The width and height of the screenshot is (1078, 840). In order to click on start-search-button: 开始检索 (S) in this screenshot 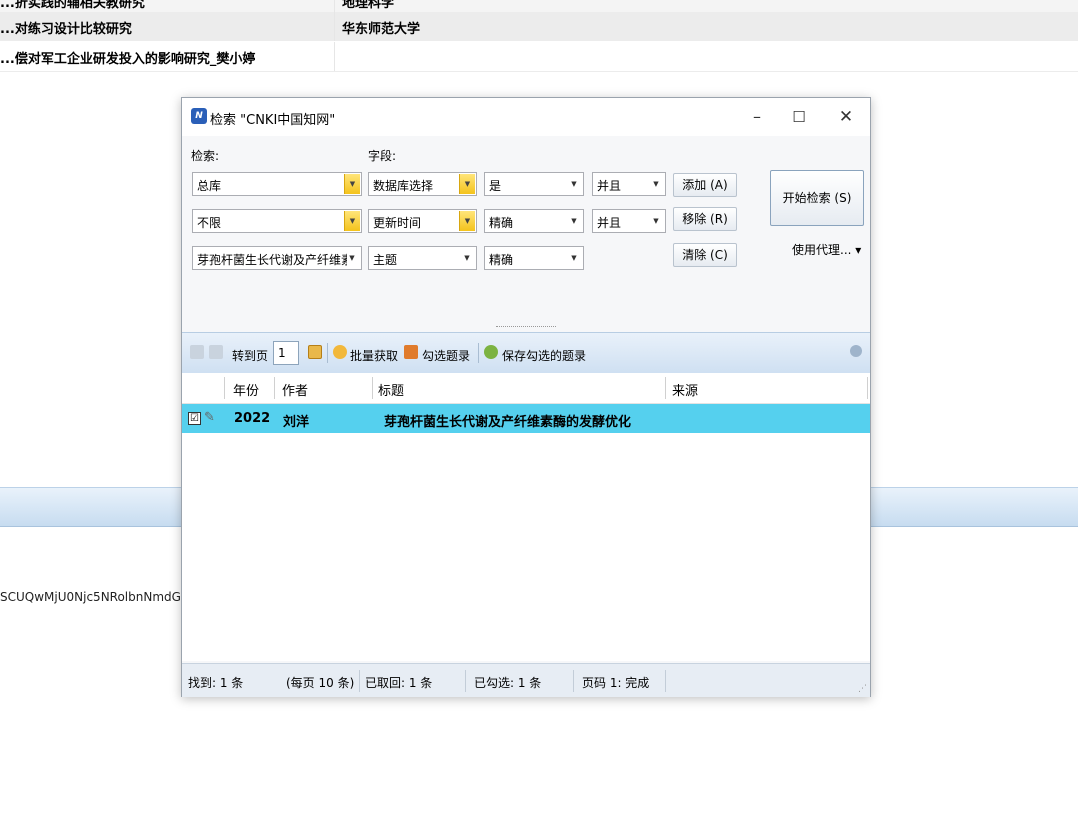, I will do `click(817, 198)`.